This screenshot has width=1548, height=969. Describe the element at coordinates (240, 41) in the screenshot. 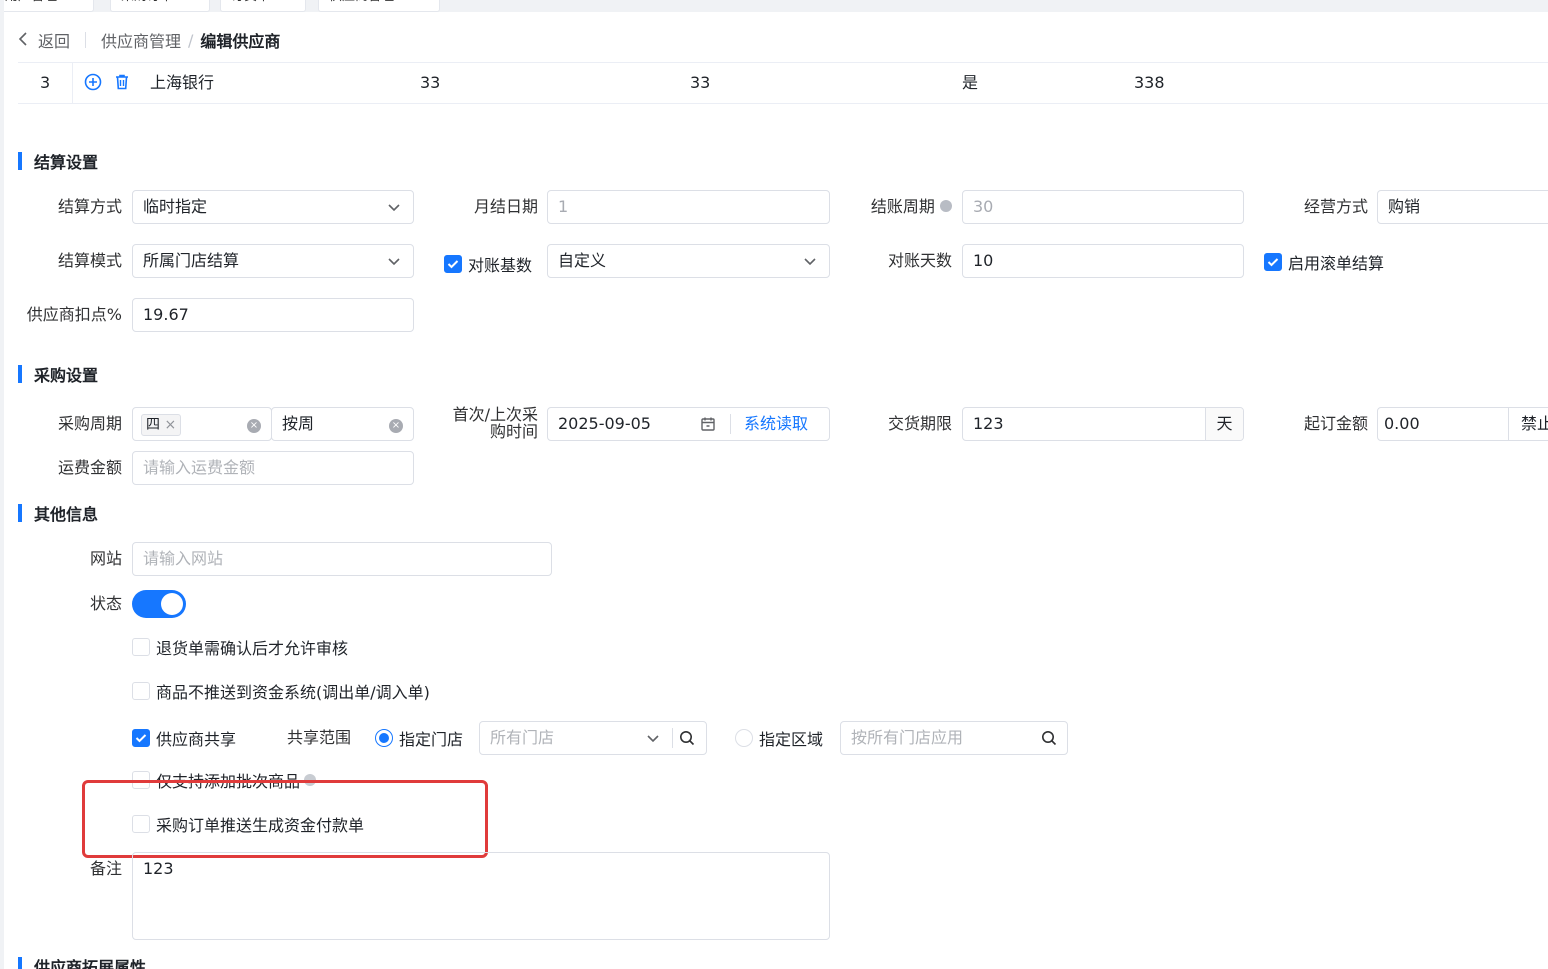

I see `breadcrumb-current: 编辑供应商` at that location.